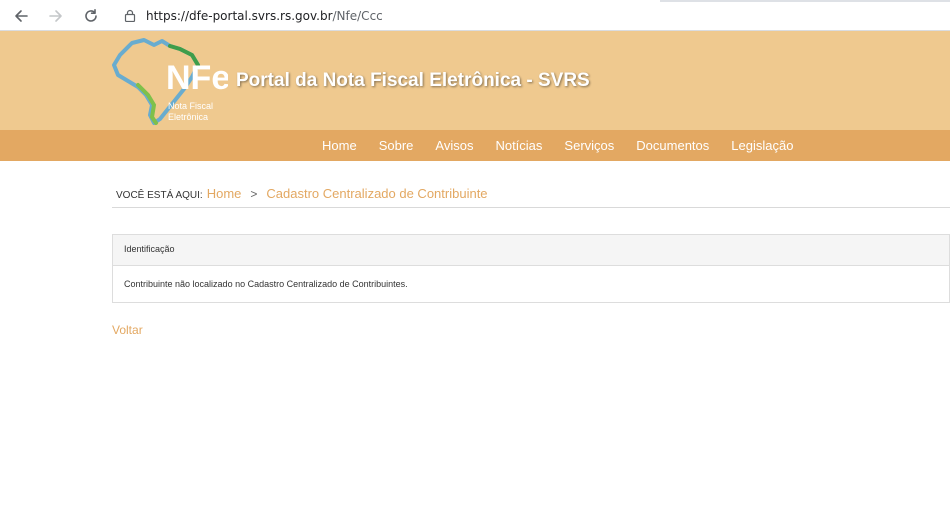 The height and width of the screenshot is (531, 950). What do you see at coordinates (130, 16) in the screenshot?
I see `lock-icon` at bounding box center [130, 16].